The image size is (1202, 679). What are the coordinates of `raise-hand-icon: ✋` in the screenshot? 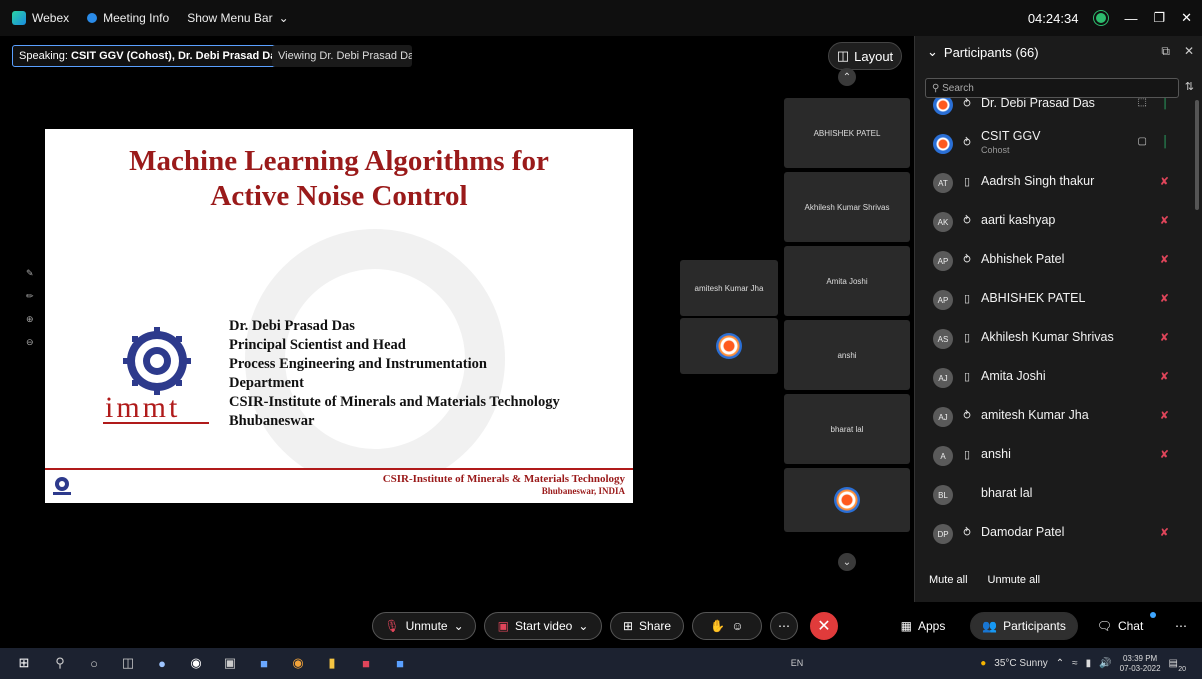 It's located at (717, 626).